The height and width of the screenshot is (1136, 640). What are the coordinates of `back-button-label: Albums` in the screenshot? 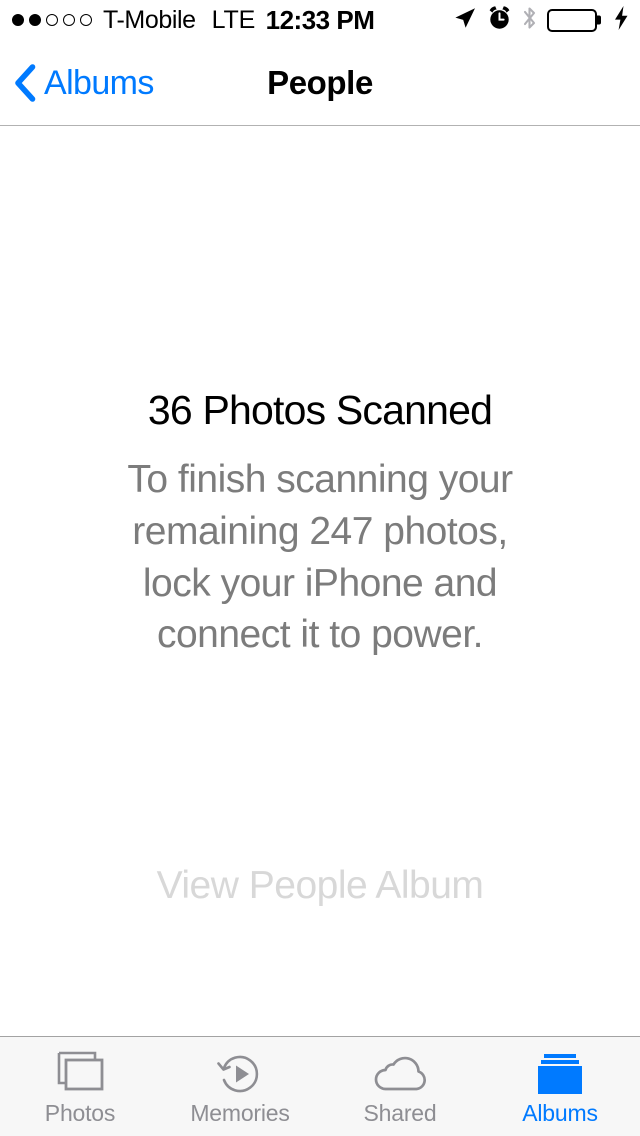 It's located at (99, 82).